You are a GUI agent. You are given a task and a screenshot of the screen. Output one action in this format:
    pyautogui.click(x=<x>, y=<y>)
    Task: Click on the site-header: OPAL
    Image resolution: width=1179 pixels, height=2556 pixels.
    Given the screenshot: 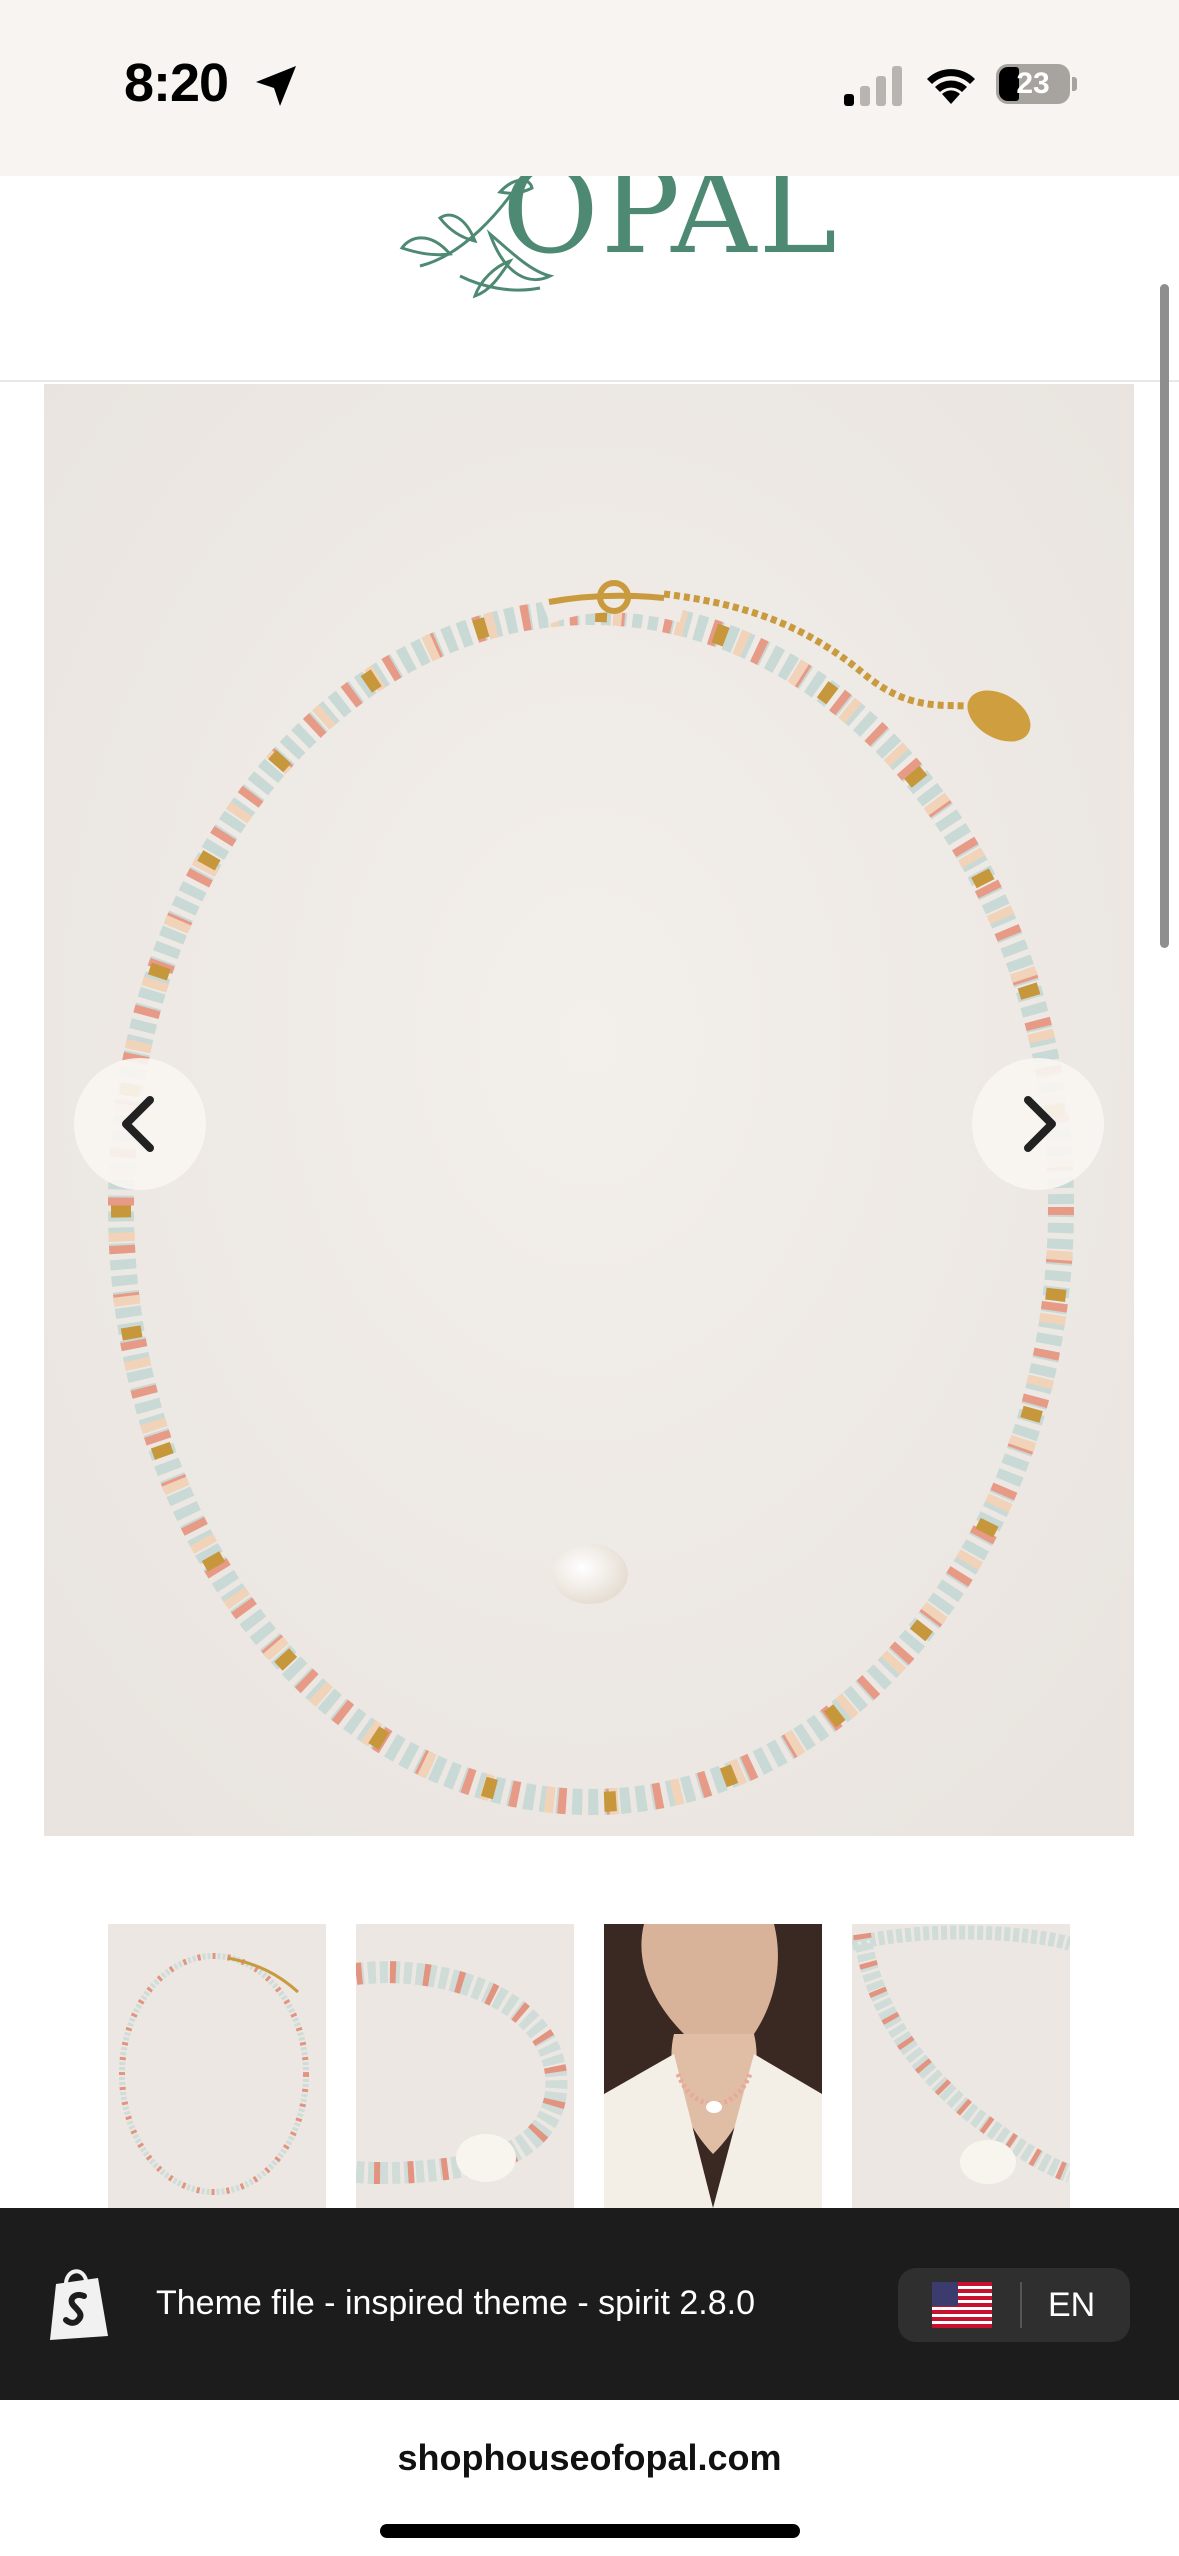 What is the action you would take?
    pyautogui.click(x=589, y=279)
    